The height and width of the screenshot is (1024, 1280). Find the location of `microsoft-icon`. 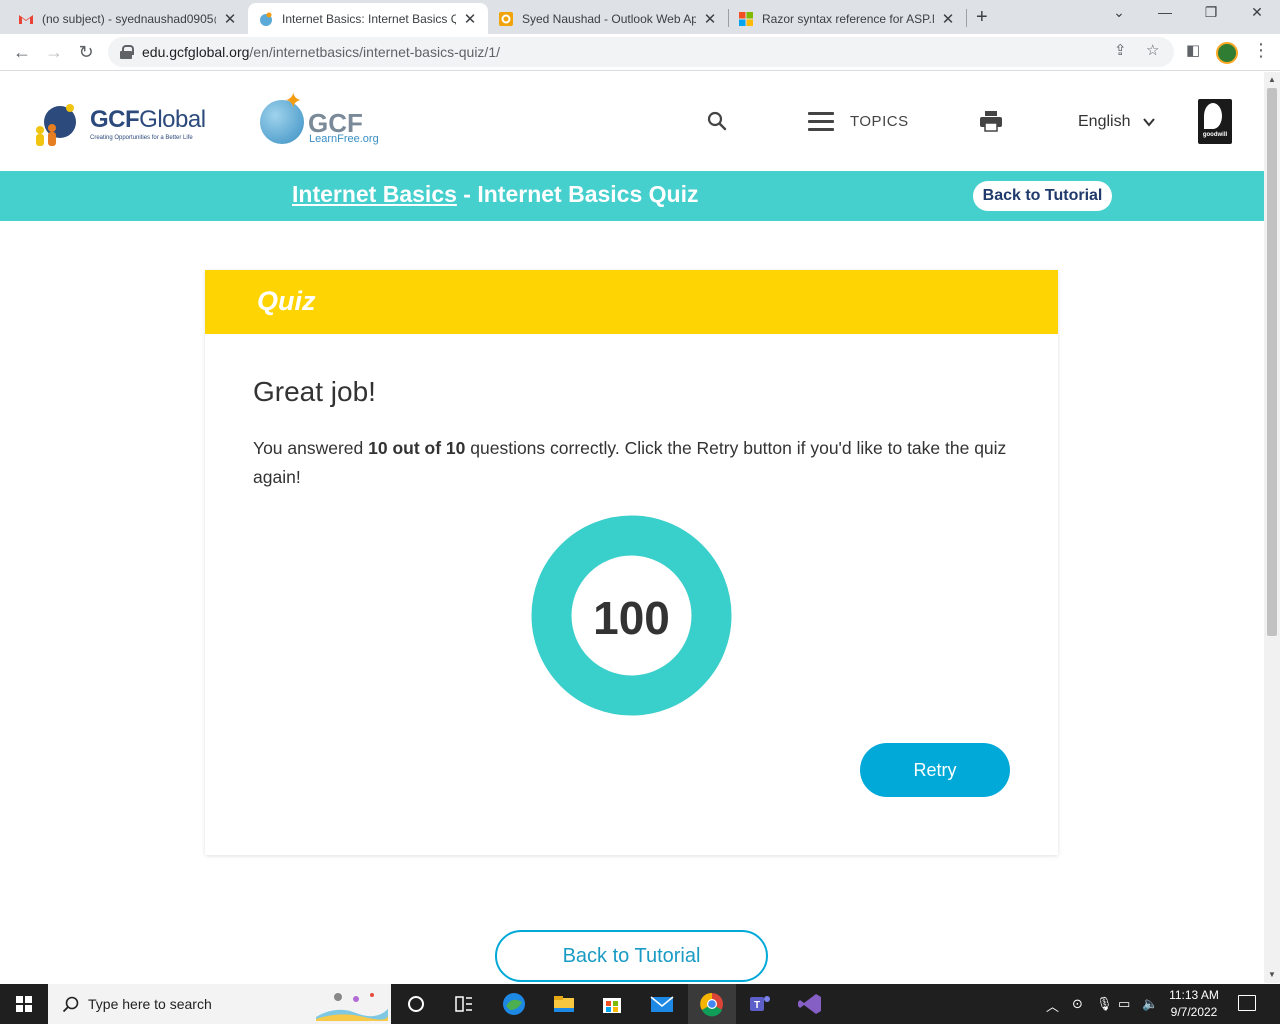

microsoft-icon is located at coordinates (746, 18).